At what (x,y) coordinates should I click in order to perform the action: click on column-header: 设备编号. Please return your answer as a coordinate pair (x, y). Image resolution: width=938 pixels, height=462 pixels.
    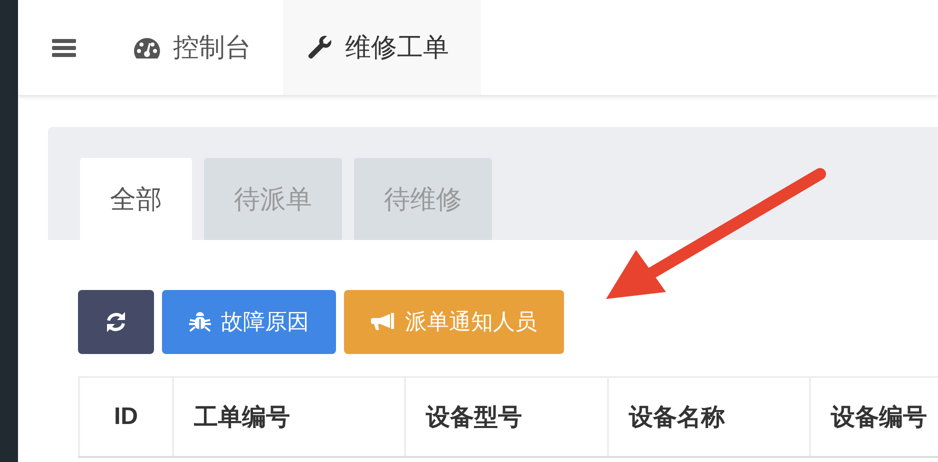
    Looking at the image, I should click on (874, 417).